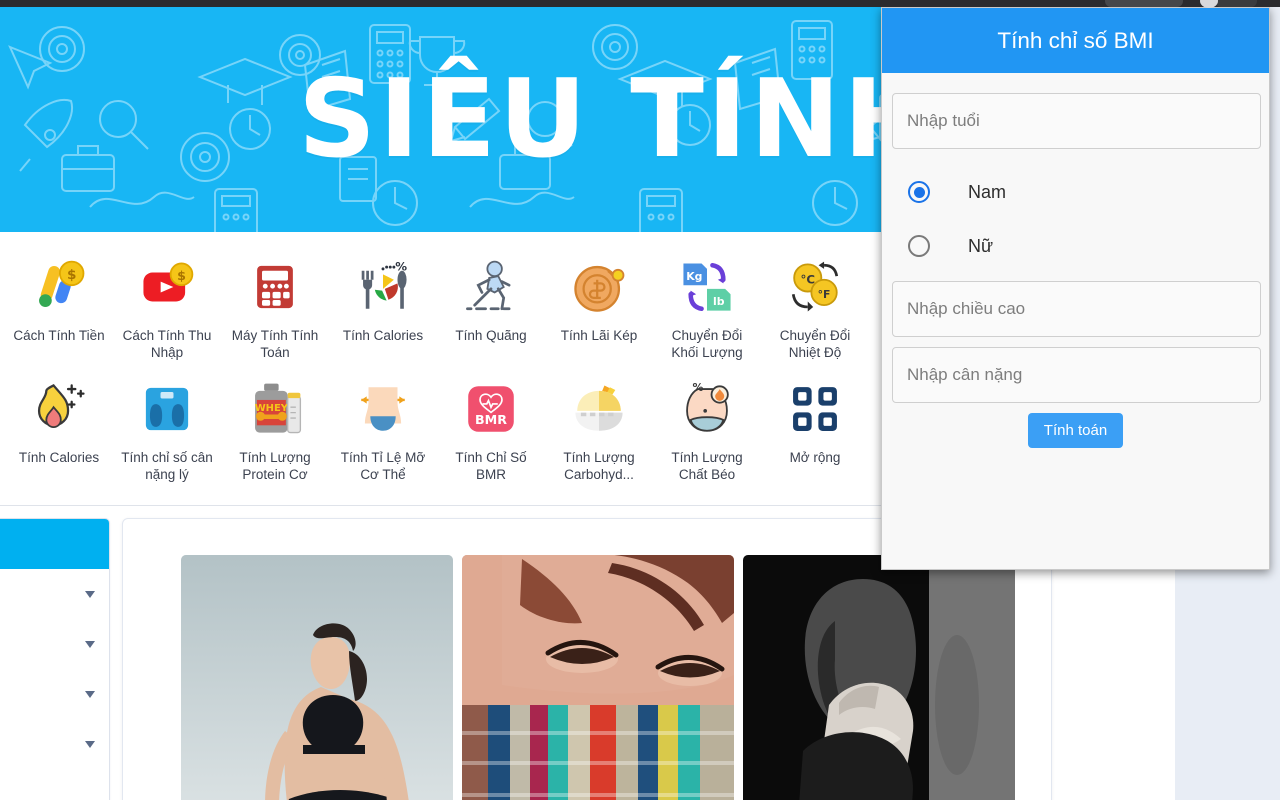 This screenshot has height=800, width=1280. Describe the element at coordinates (694, 276) in the screenshot. I see `svg-text: Kg` at that location.